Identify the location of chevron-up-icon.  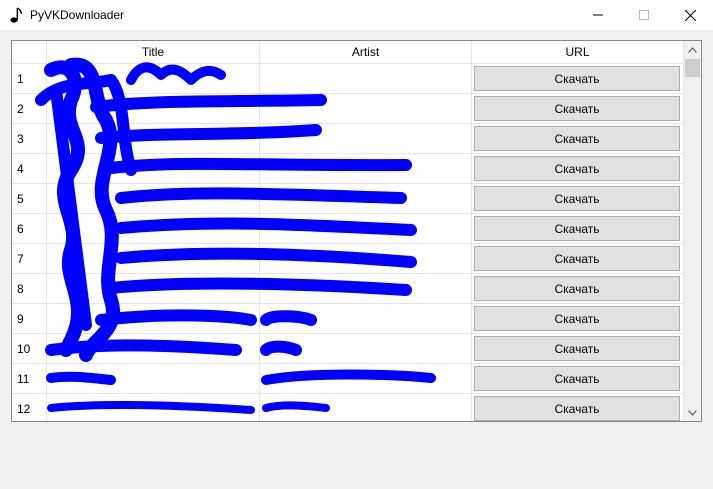
(692, 49).